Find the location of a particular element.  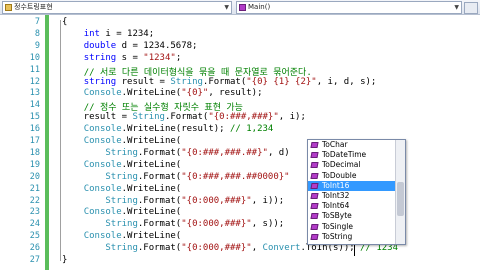

code-token: int is located at coordinates (91, 33).